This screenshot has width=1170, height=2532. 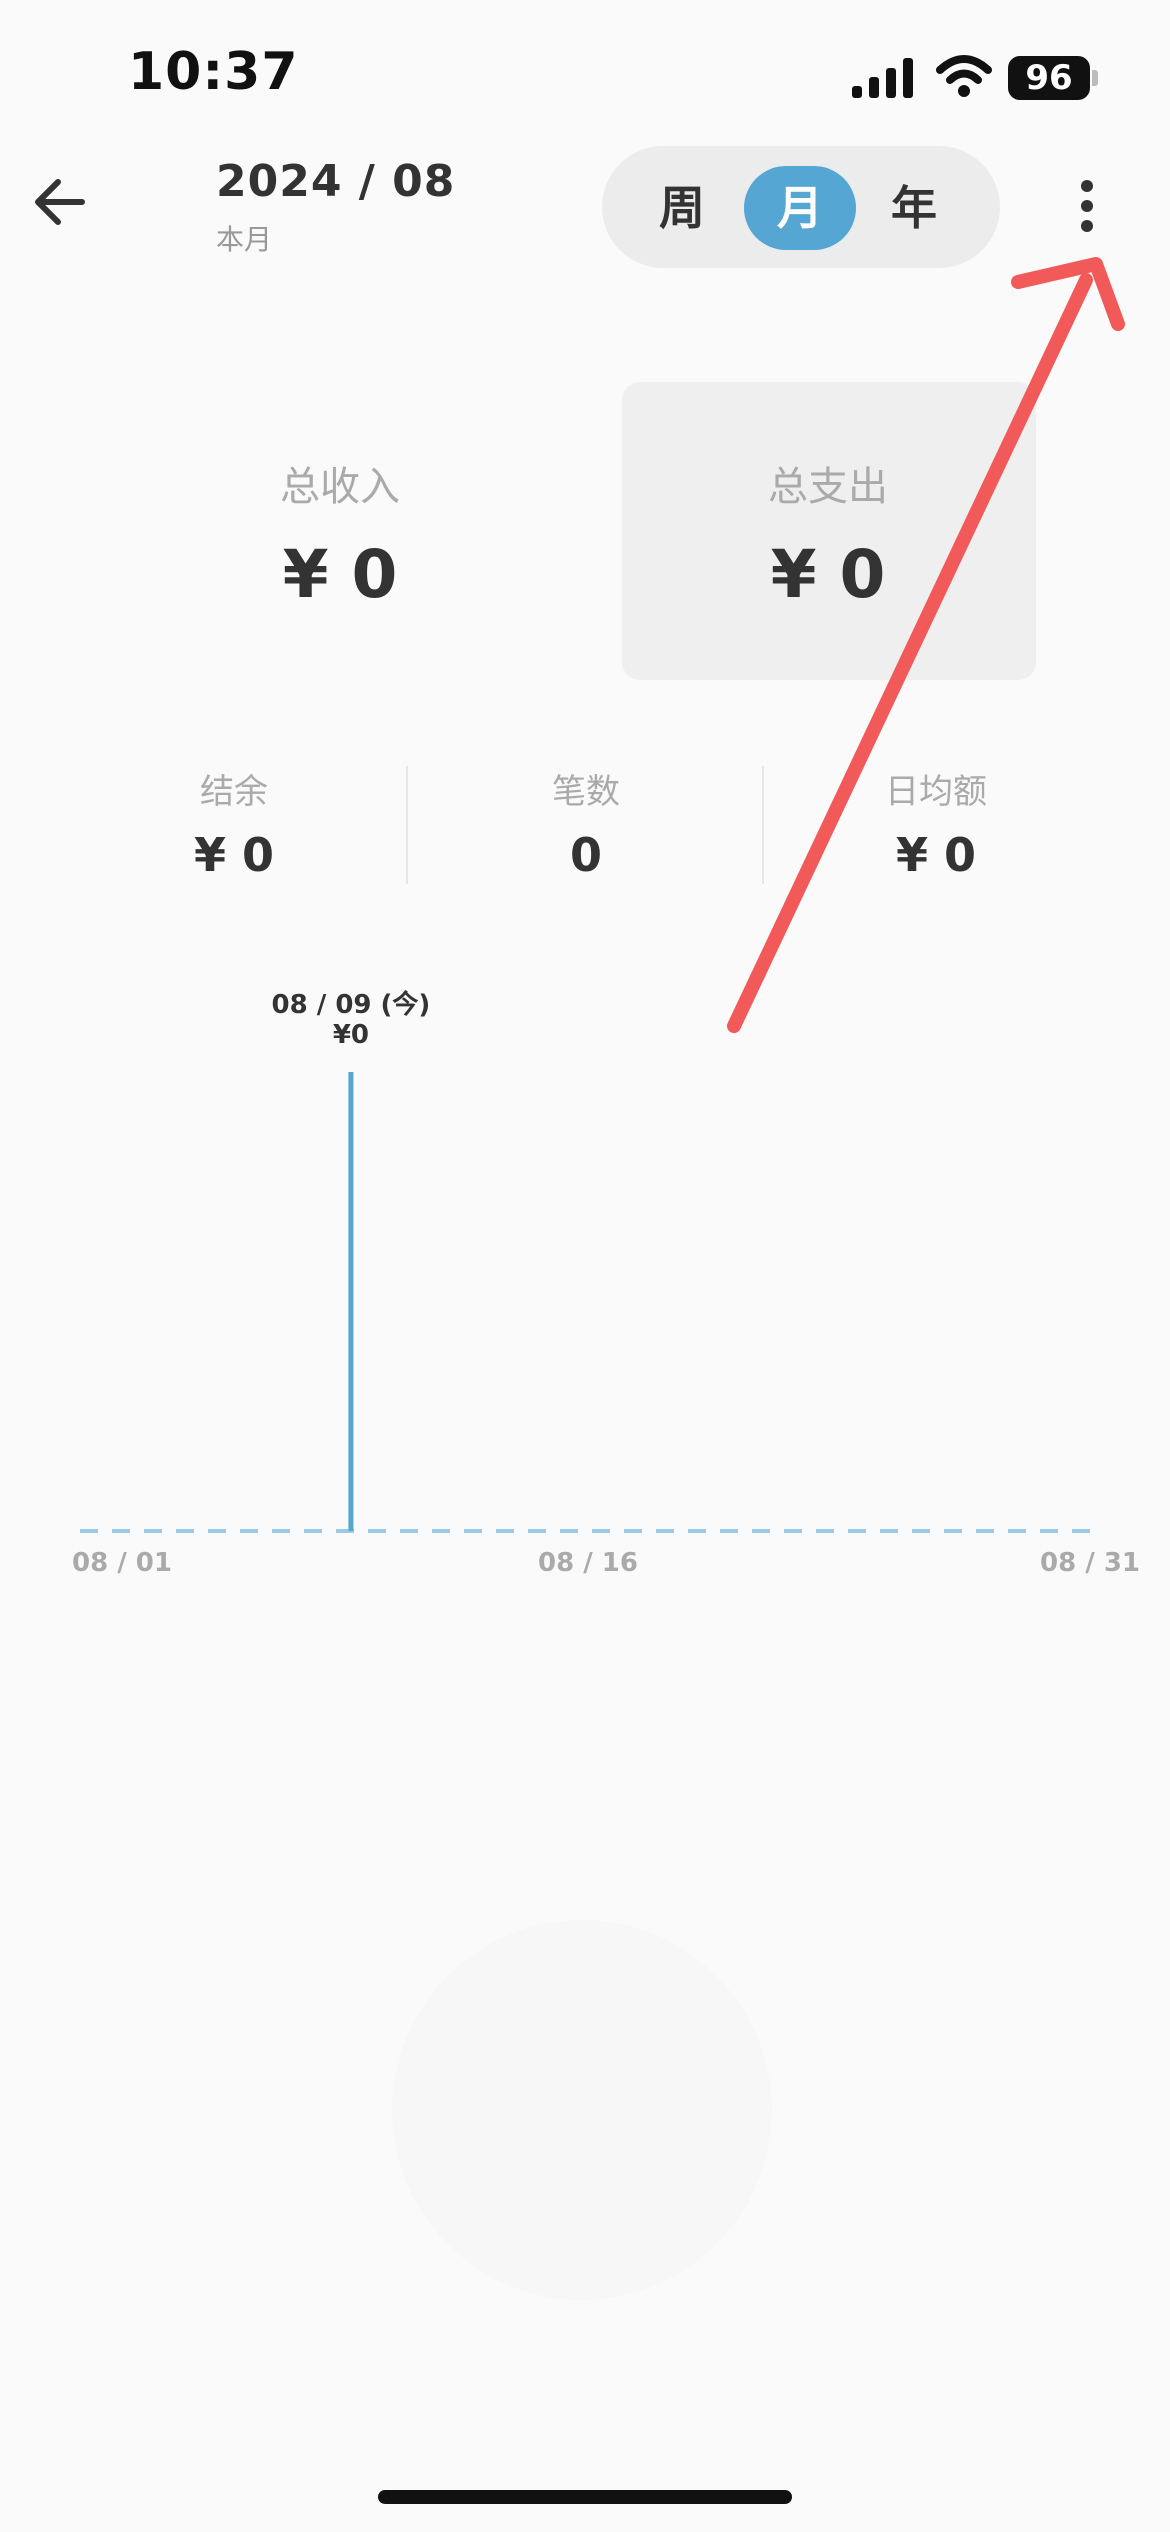 I want to click on stat-count-value: 0, so click(x=585, y=855).